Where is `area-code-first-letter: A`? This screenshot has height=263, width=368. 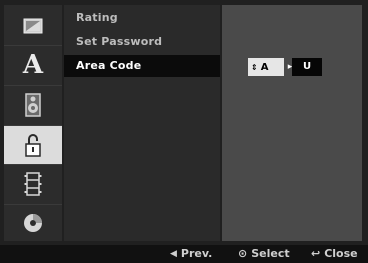 area-code-first-letter: A is located at coordinates (264, 67).